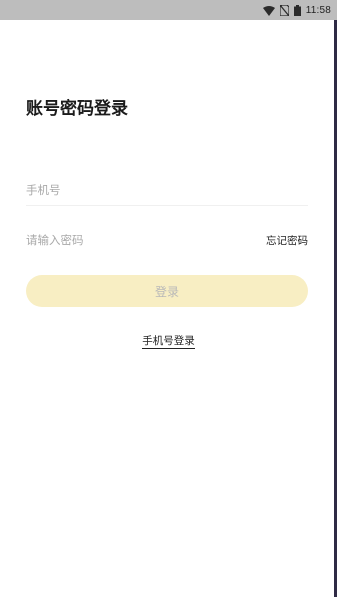 The width and height of the screenshot is (337, 597). Describe the element at coordinates (318, 10) in the screenshot. I see `status-time: 11:58` at that location.